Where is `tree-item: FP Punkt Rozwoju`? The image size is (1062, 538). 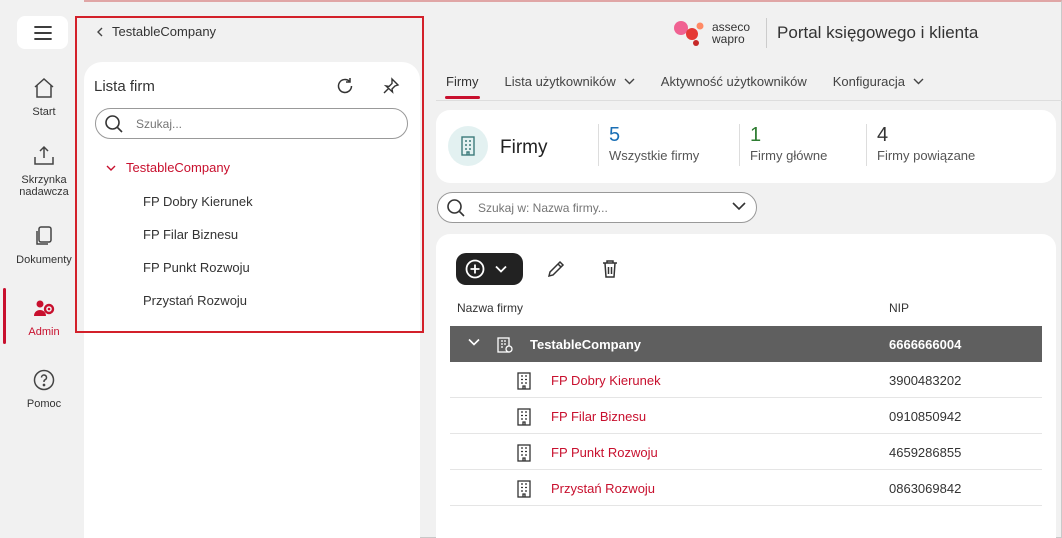
tree-item: FP Punkt Rozwoju is located at coordinates (196, 267).